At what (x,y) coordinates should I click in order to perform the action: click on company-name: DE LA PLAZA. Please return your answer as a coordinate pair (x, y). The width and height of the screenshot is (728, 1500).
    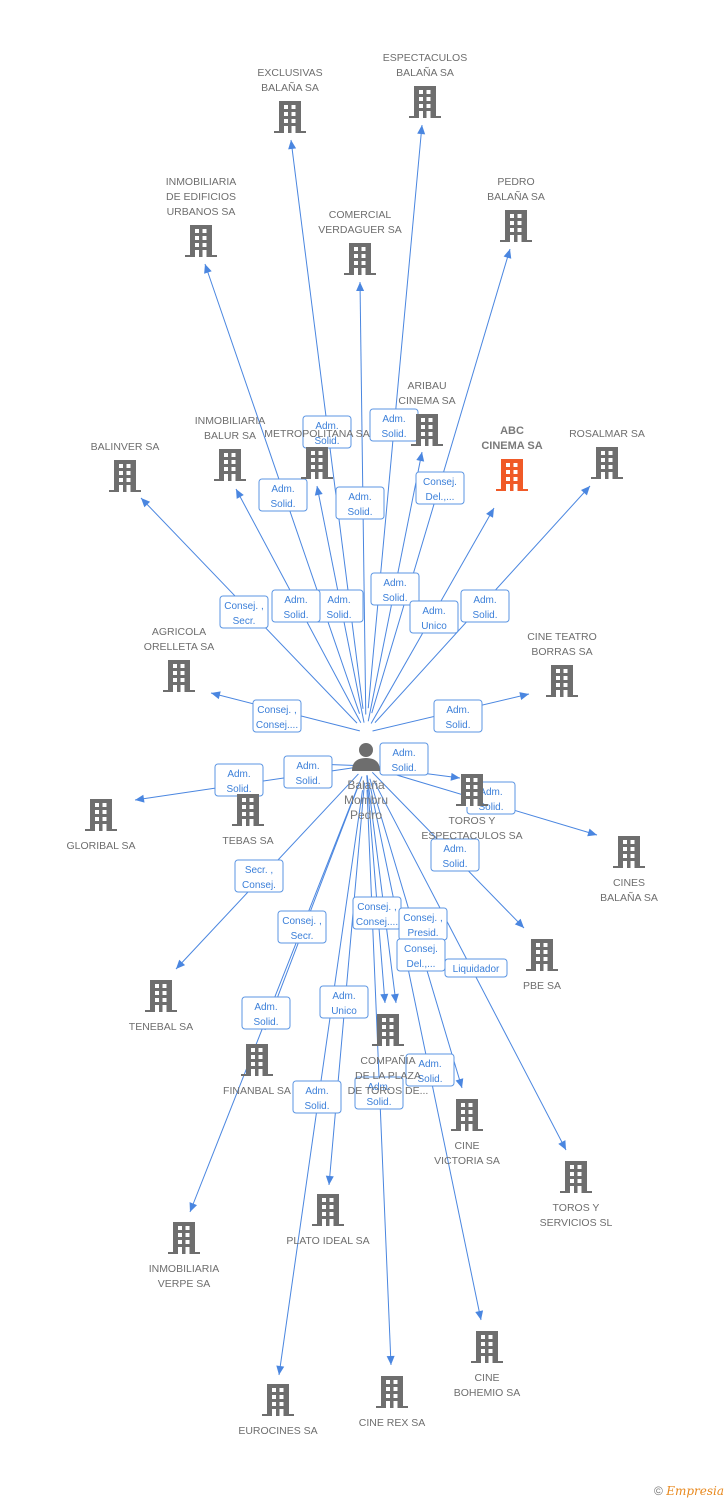
    Looking at the image, I should click on (388, 1076).